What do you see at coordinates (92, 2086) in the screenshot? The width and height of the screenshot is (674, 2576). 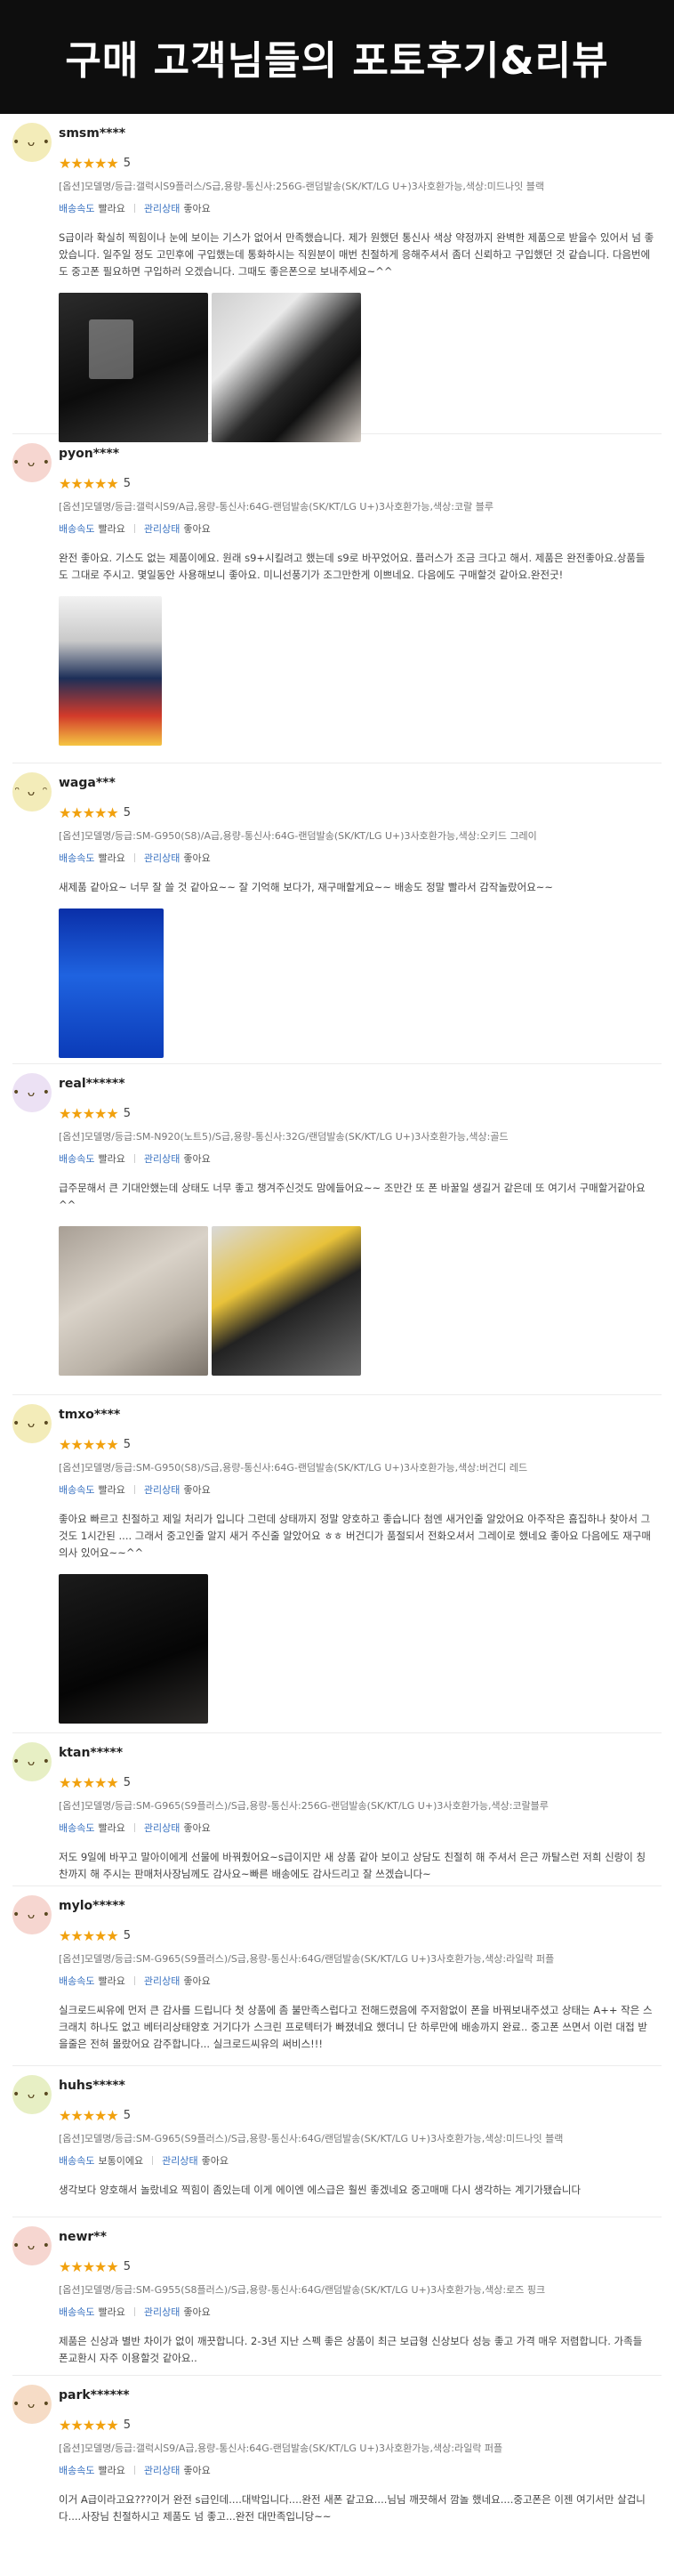 I see `reviewer-name: huhs*****` at bounding box center [92, 2086].